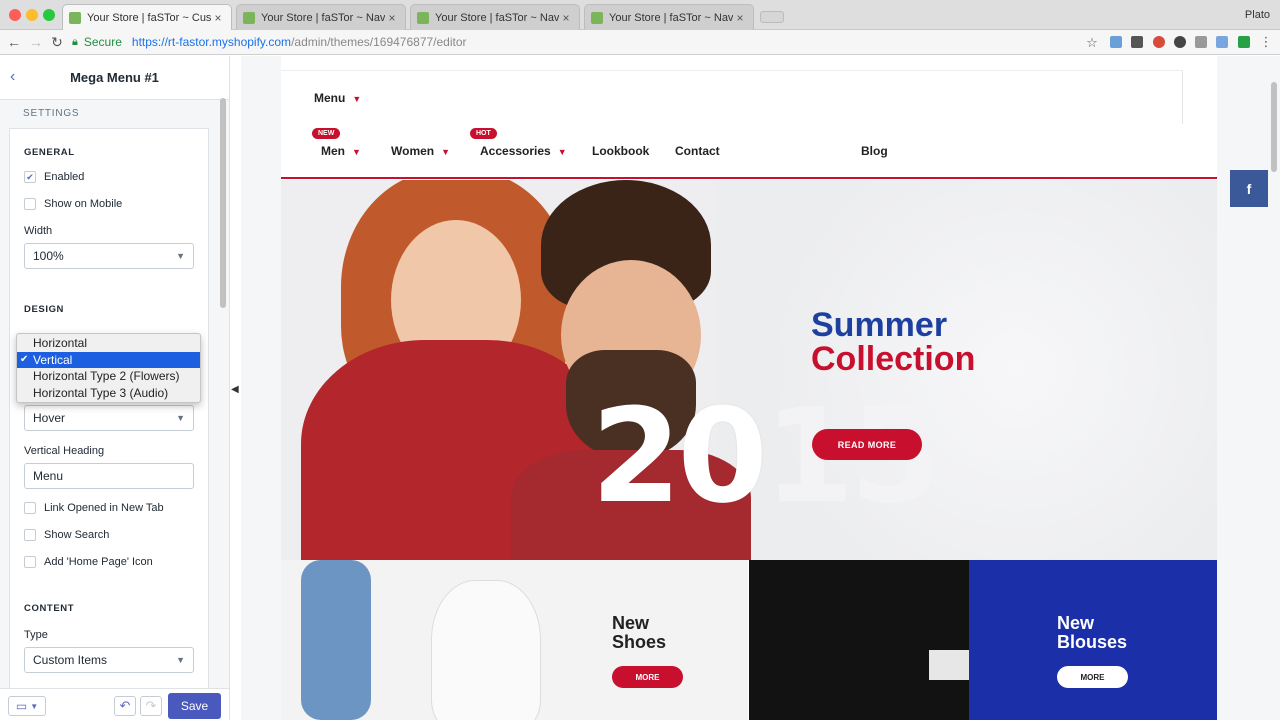 The height and width of the screenshot is (720, 1280). I want to click on profile-name: Plato, so click(1257, 15).